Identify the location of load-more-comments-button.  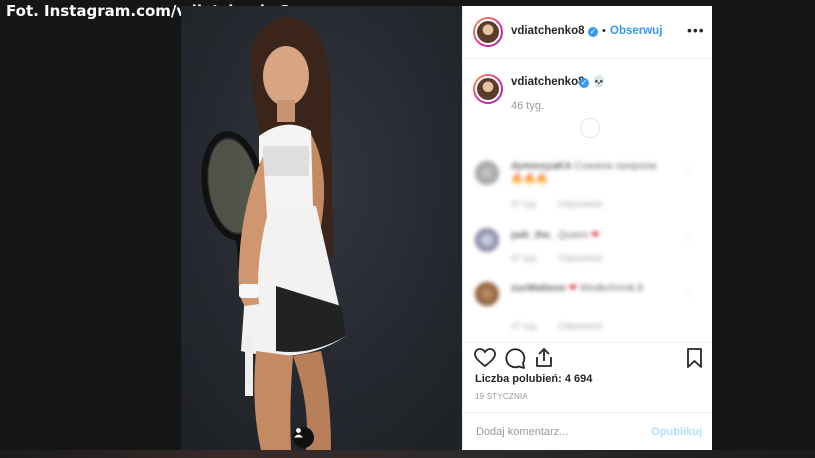
(590, 128).